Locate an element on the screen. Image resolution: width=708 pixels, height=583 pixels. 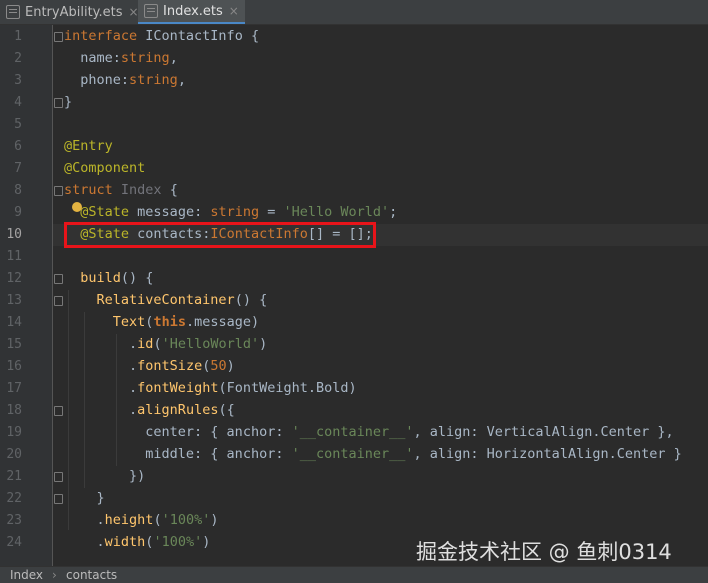
line-number: 16 is located at coordinates (14, 366).